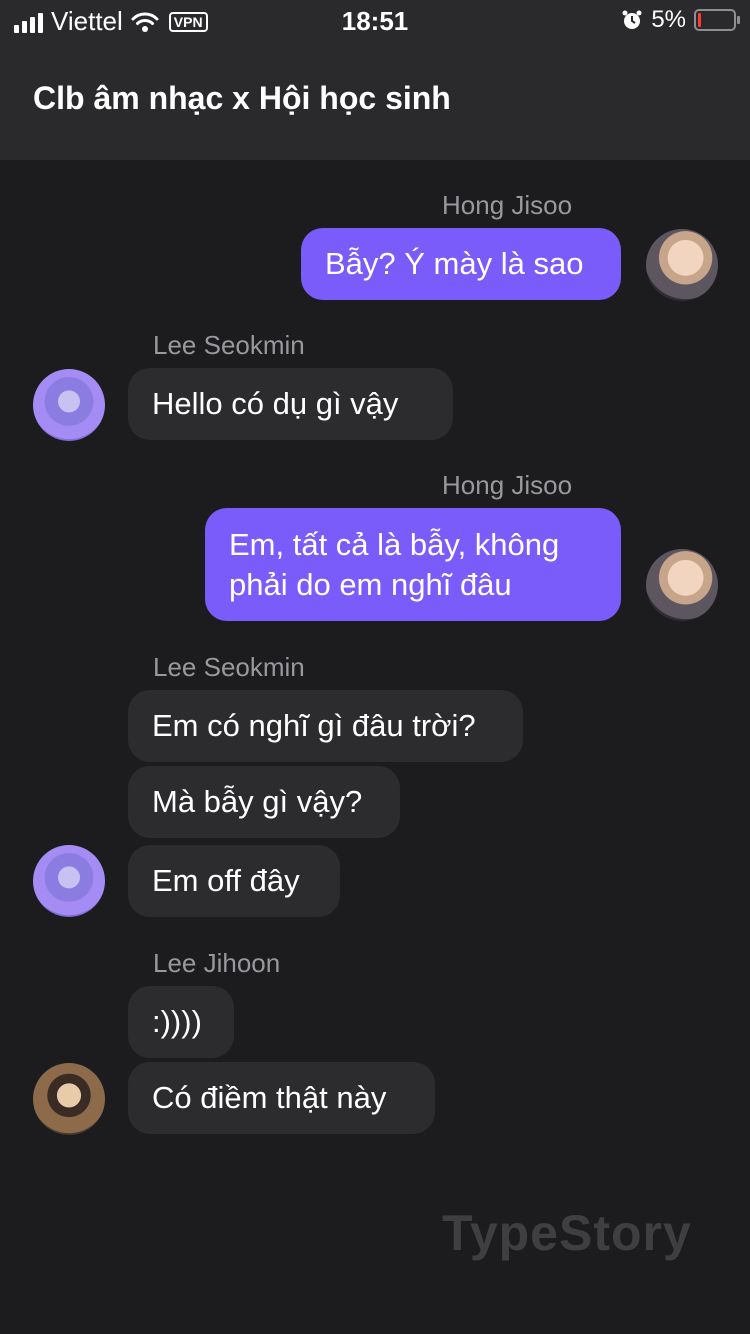  What do you see at coordinates (717, 20) in the screenshot?
I see `battery-icon` at bounding box center [717, 20].